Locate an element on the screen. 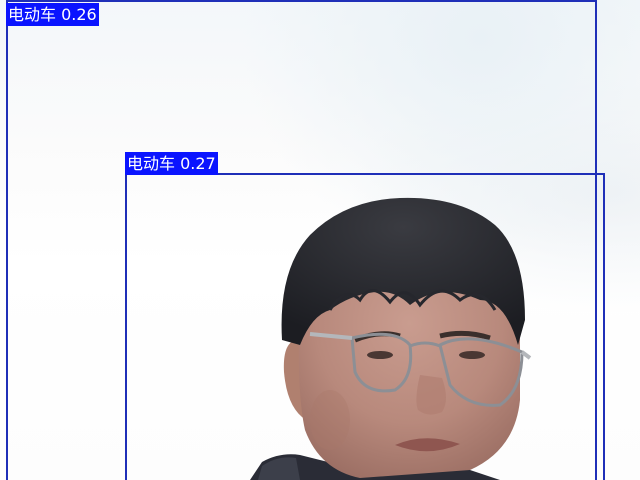 The width and height of the screenshot is (640, 480). detection-label-2: 电动车 0.27 is located at coordinates (171, 163).